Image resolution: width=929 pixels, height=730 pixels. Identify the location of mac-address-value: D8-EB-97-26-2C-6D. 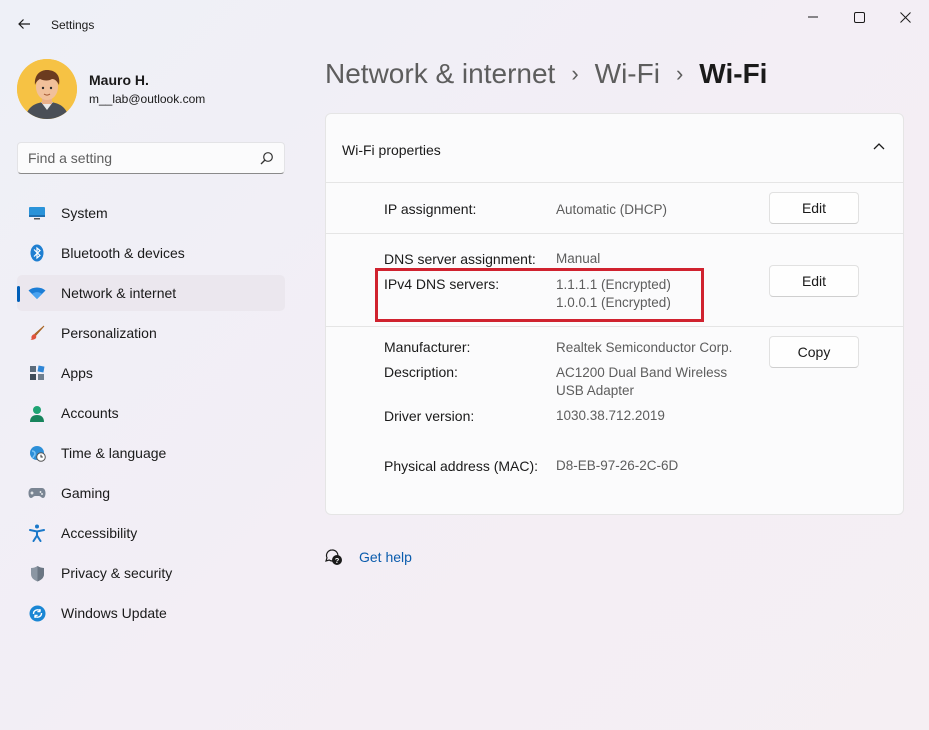
(617, 465).